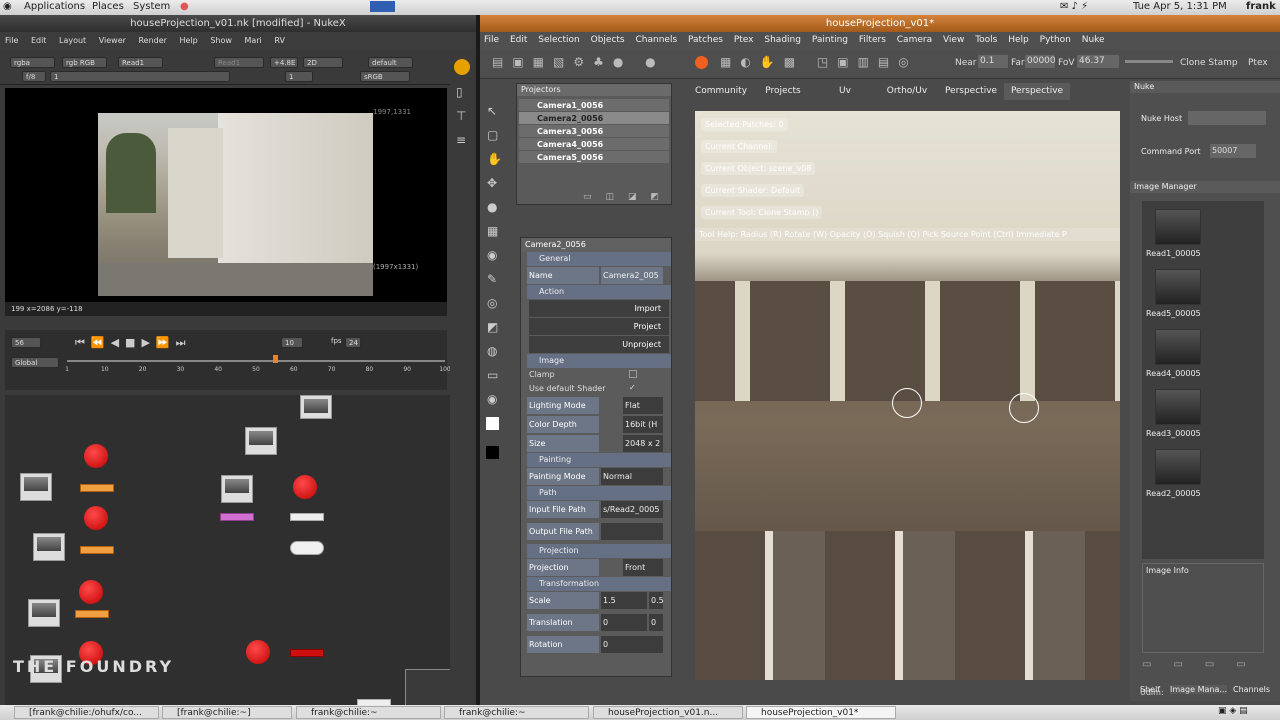 The width and height of the screenshot is (1280, 720). I want to click on view-mode-dropdown: 2D, so click(323, 62).